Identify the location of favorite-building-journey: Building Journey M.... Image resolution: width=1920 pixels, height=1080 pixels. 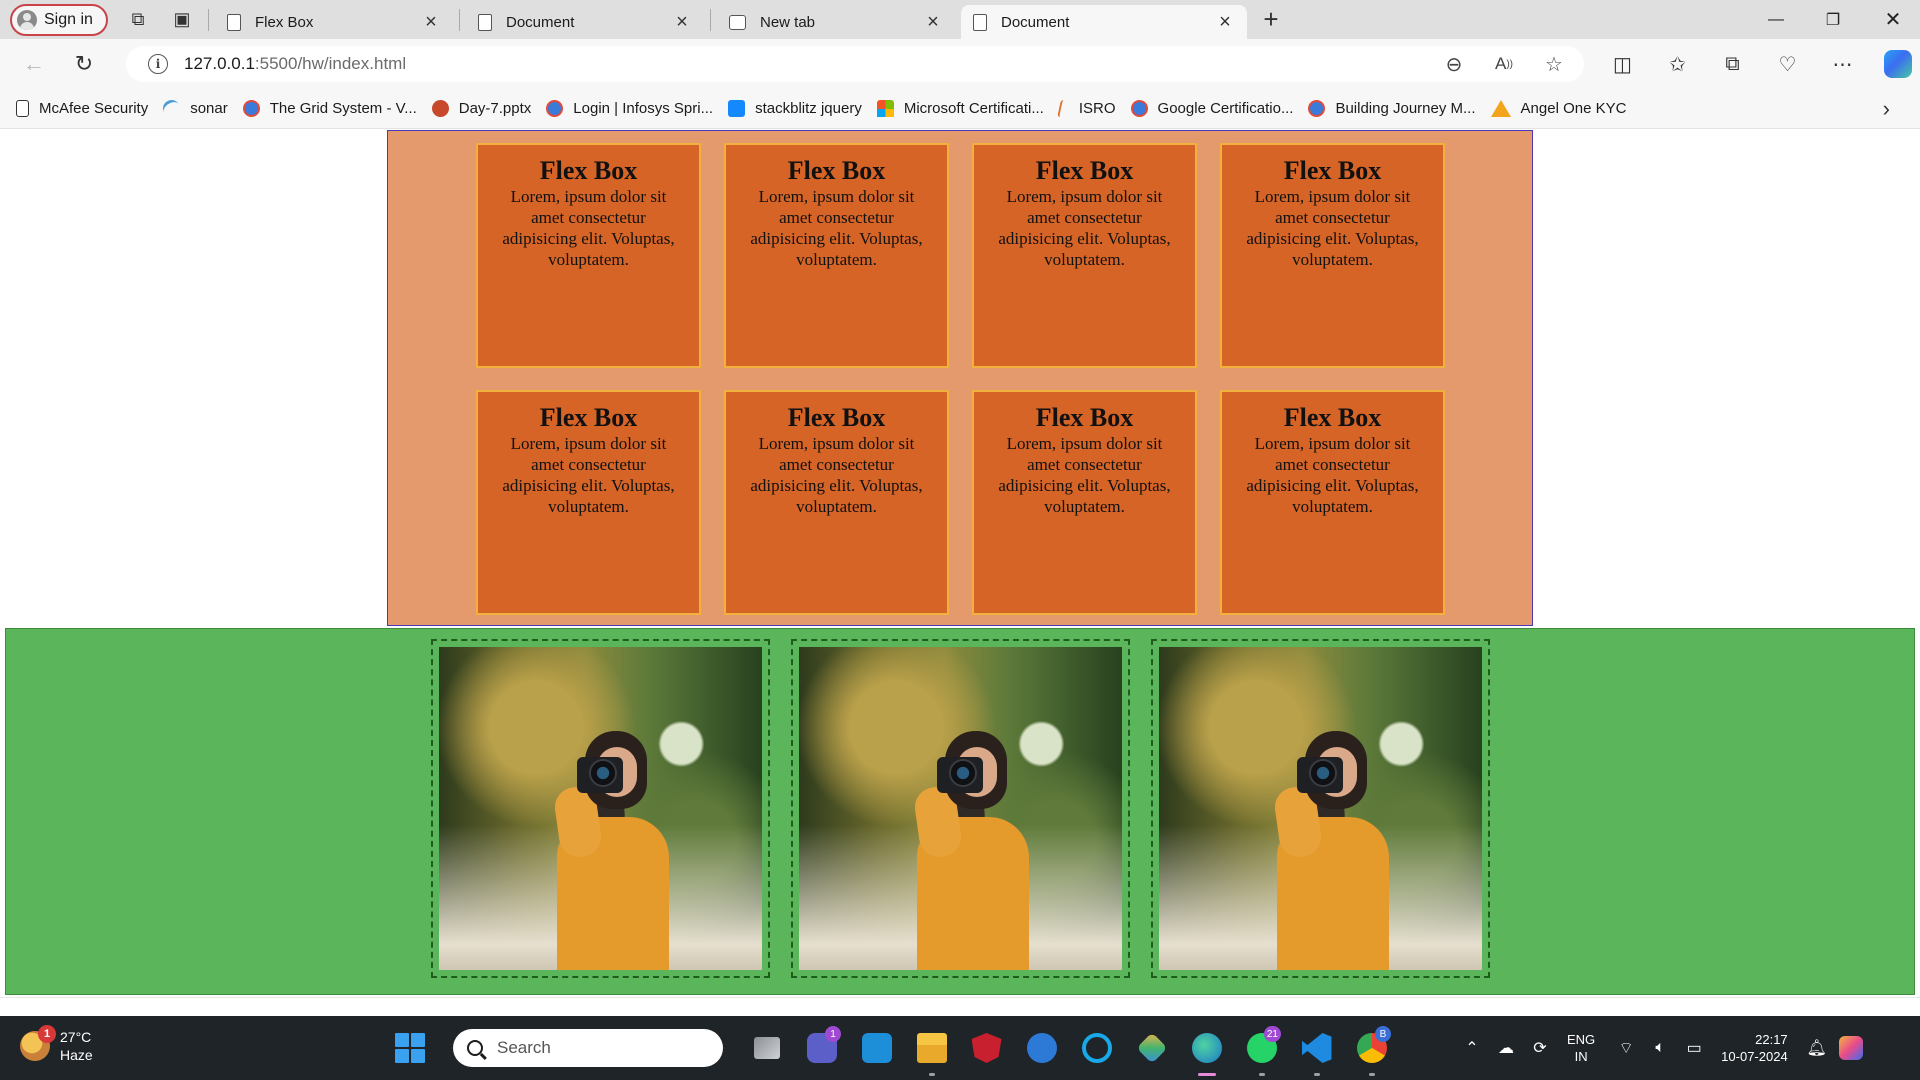
(1392, 108).